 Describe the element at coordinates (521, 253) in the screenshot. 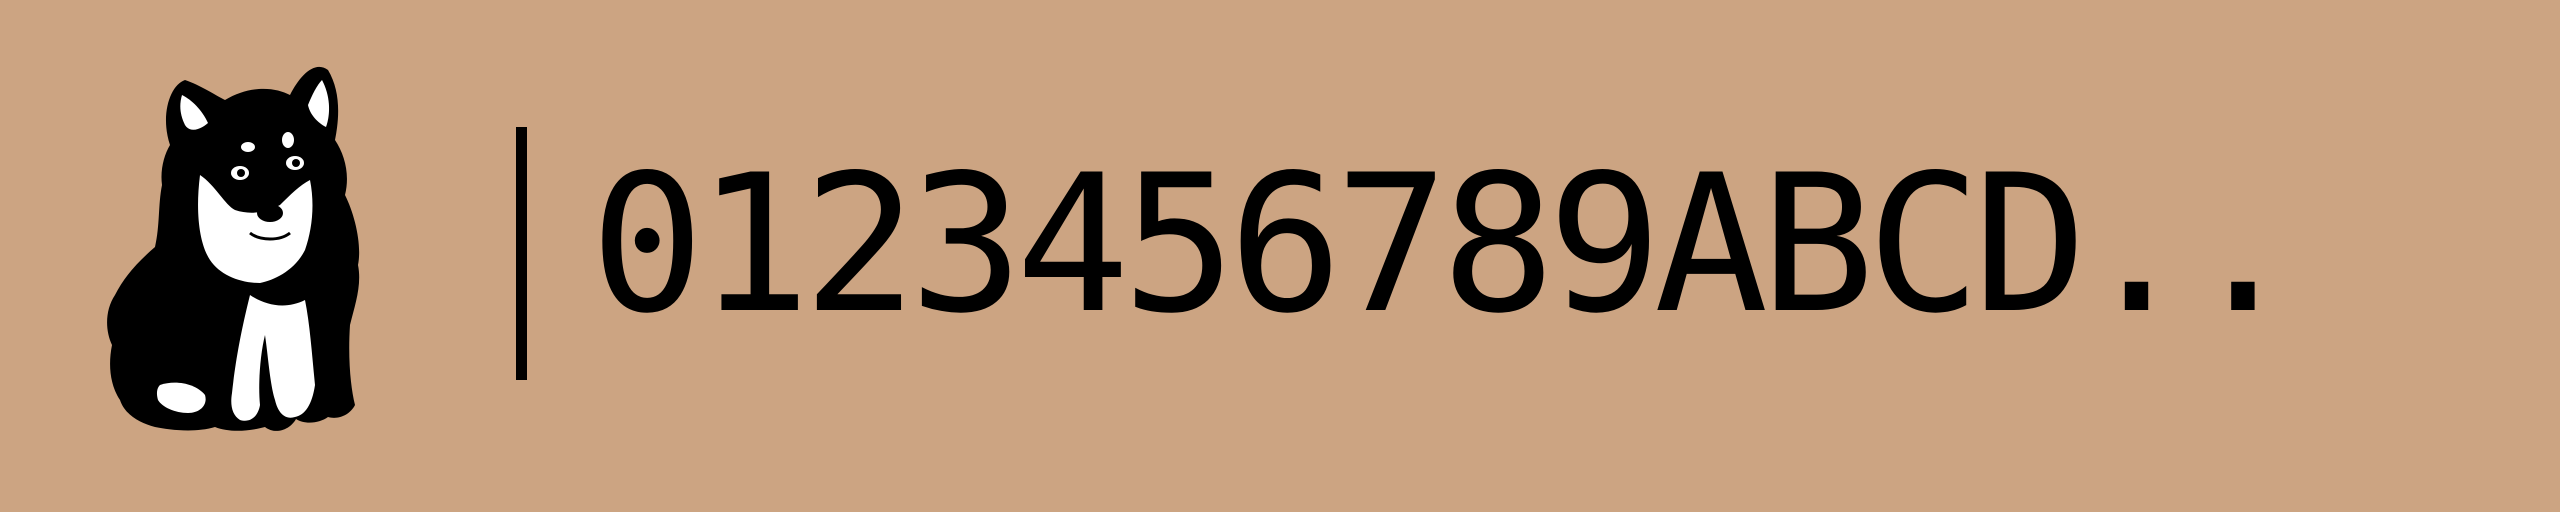

I see `divider-line` at that location.